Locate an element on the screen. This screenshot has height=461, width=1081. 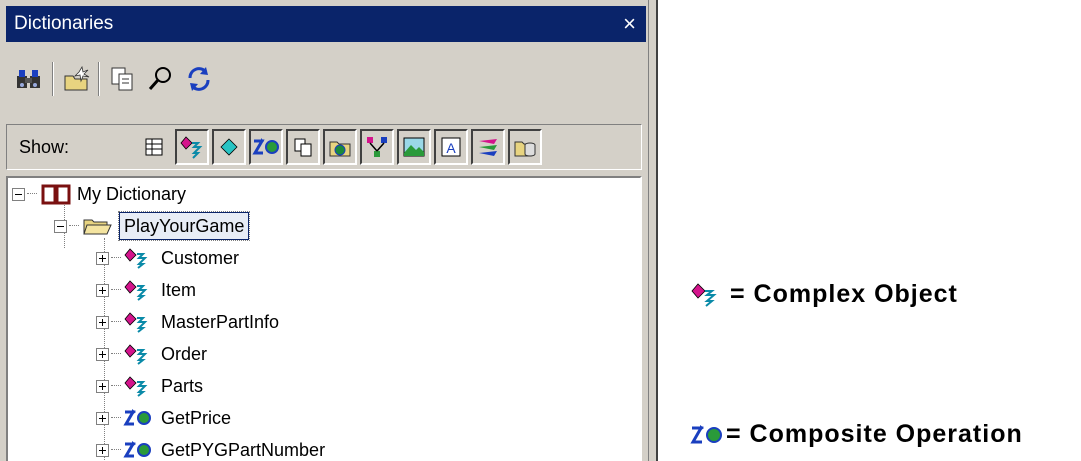
hierarchy-filter-button is located at coordinates (377, 147).